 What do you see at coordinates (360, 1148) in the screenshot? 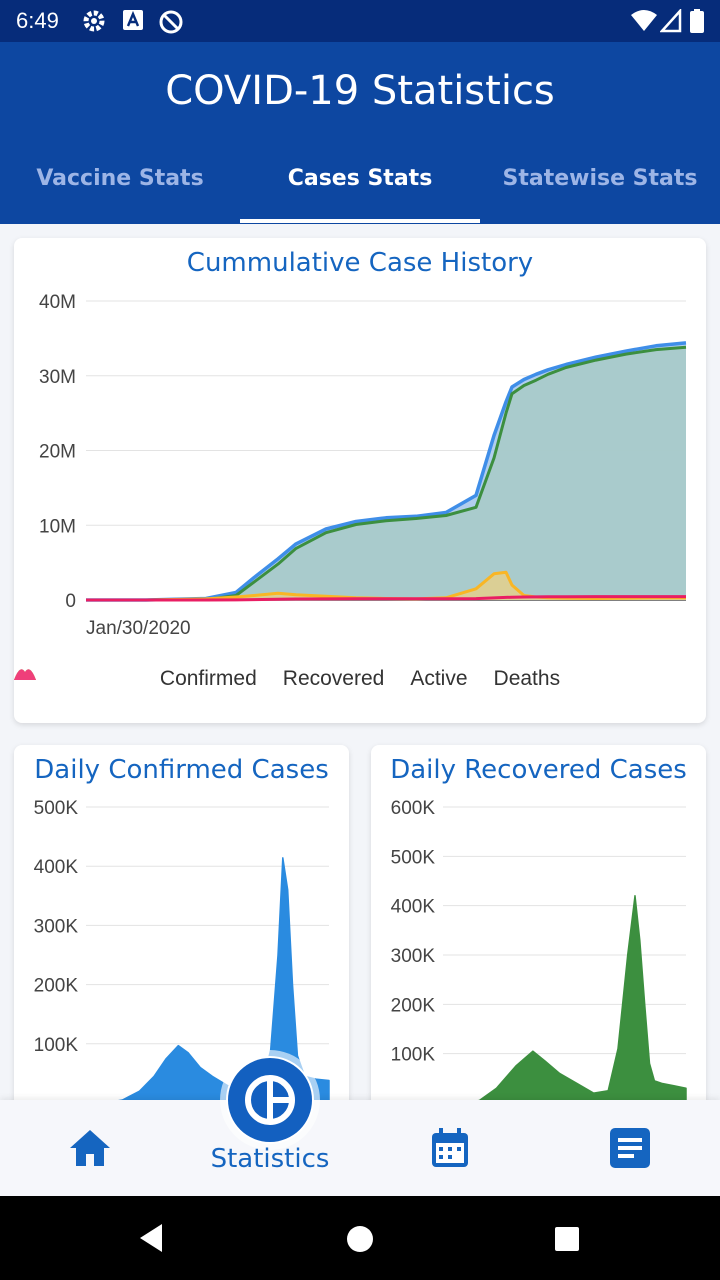
I see `bottom-nav` at bounding box center [360, 1148].